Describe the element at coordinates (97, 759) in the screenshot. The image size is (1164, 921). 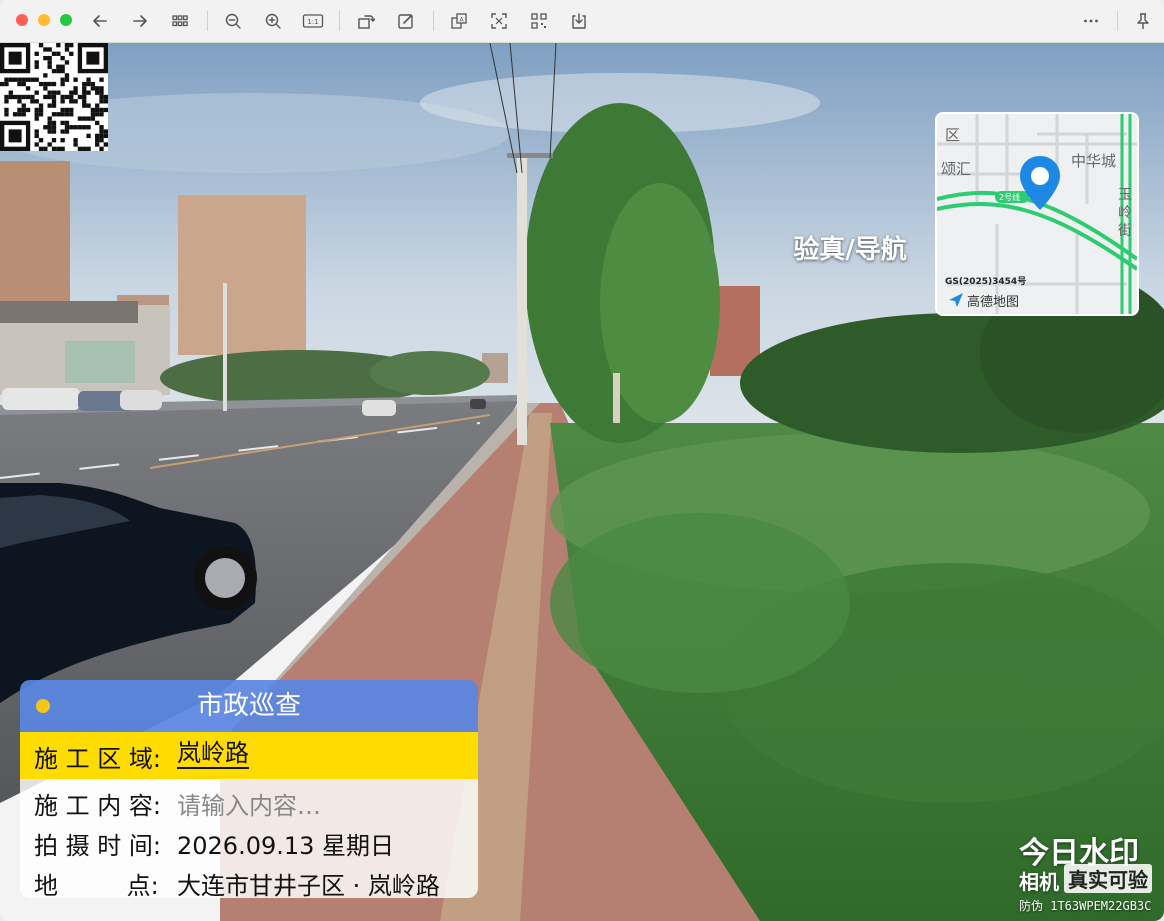
I see `area-label: 施 工 区 域:` at that location.